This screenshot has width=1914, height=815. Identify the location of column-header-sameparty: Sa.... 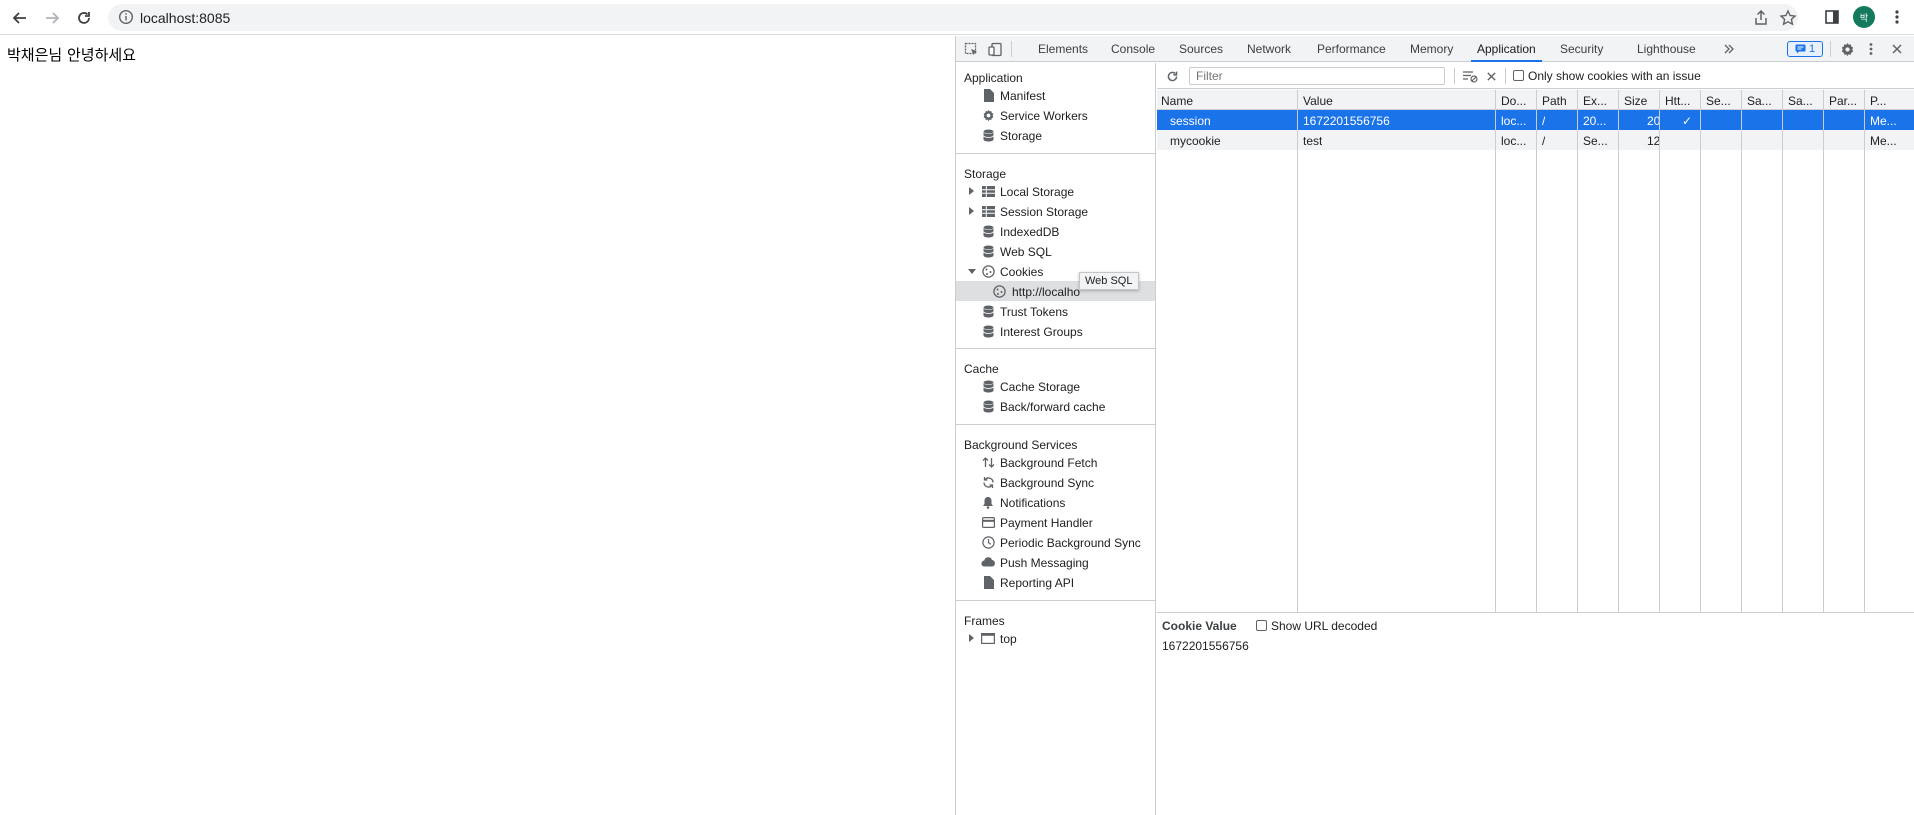
(1800, 101).